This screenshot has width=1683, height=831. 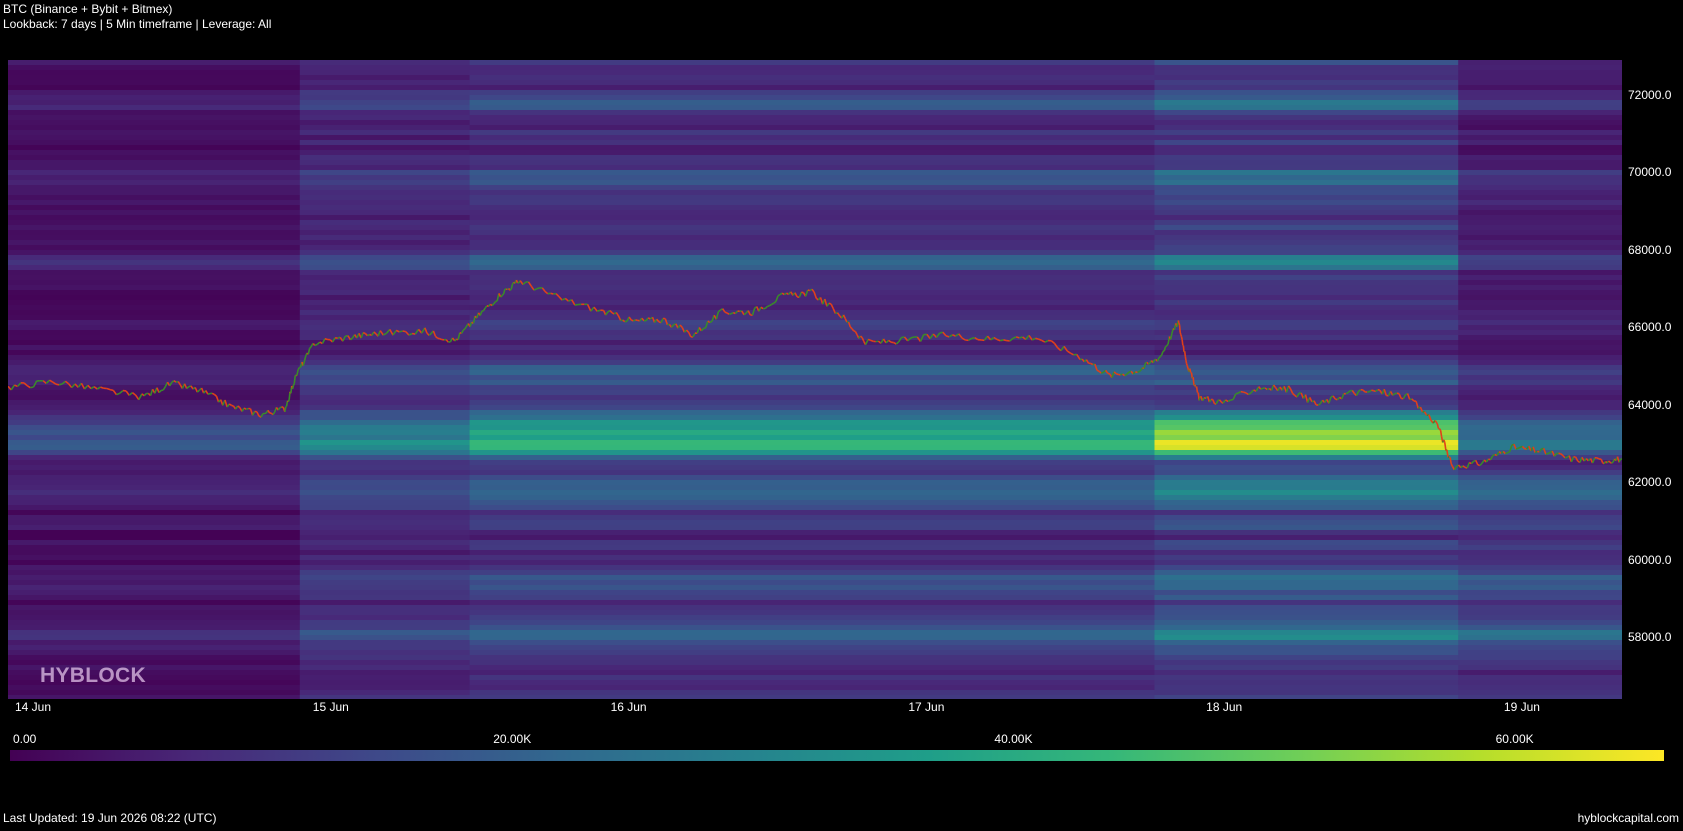 What do you see at coordinates (1628, 818) in the screenshot?
I see `site-link: hyblockcapital.com` at bounding box center [1628, 818].